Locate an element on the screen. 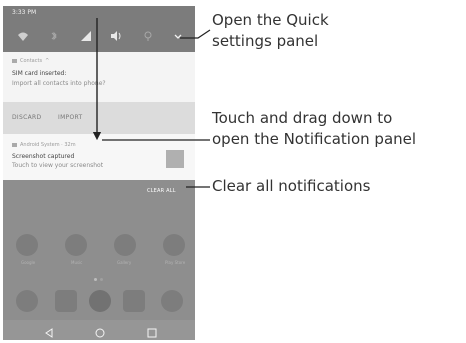  expand-chevron-icon is located at coordinates (178, 36).